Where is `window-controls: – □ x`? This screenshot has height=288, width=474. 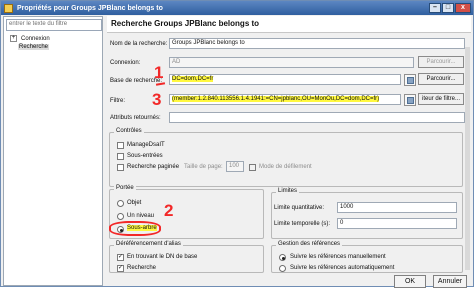
window-controls: – □ x is located at coordinates (450, 8).